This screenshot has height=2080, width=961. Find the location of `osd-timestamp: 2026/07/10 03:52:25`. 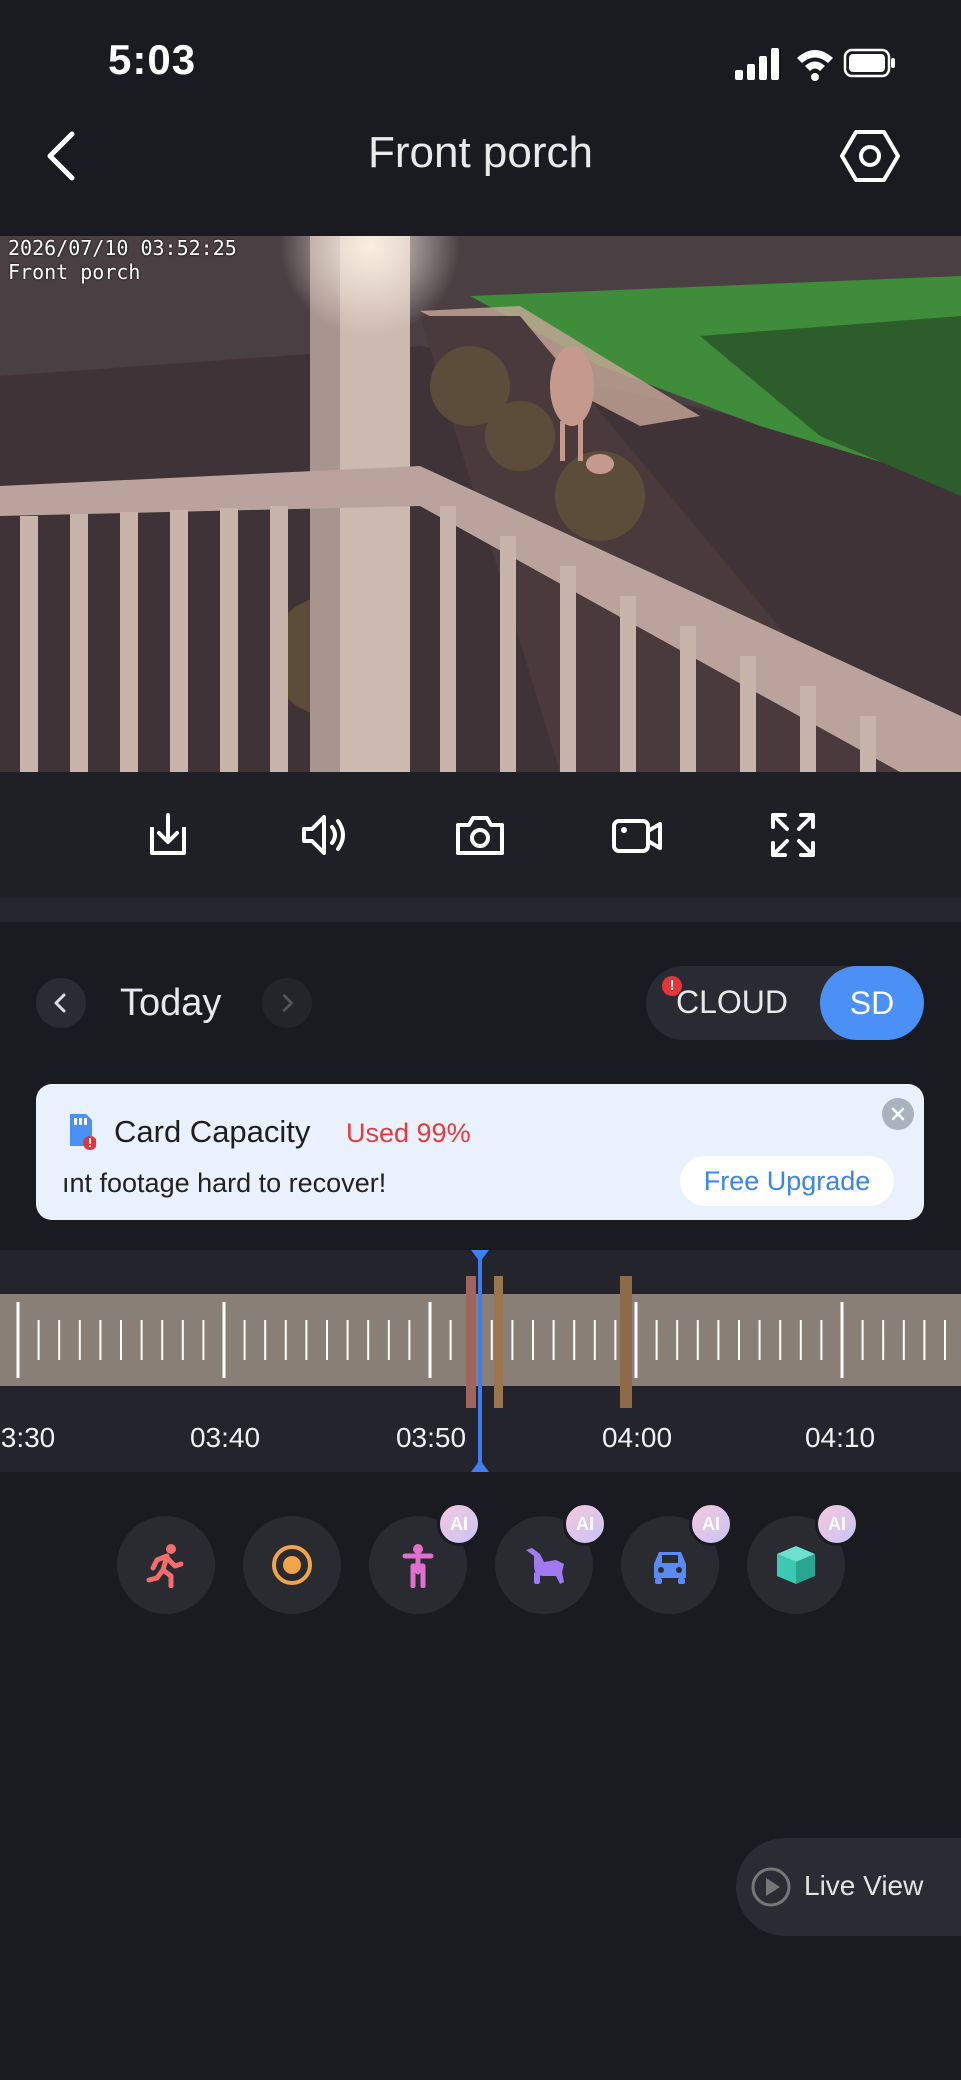

osd-timestamp: 2026/07/10 03:52:25 is located at coordinates (122, 248).